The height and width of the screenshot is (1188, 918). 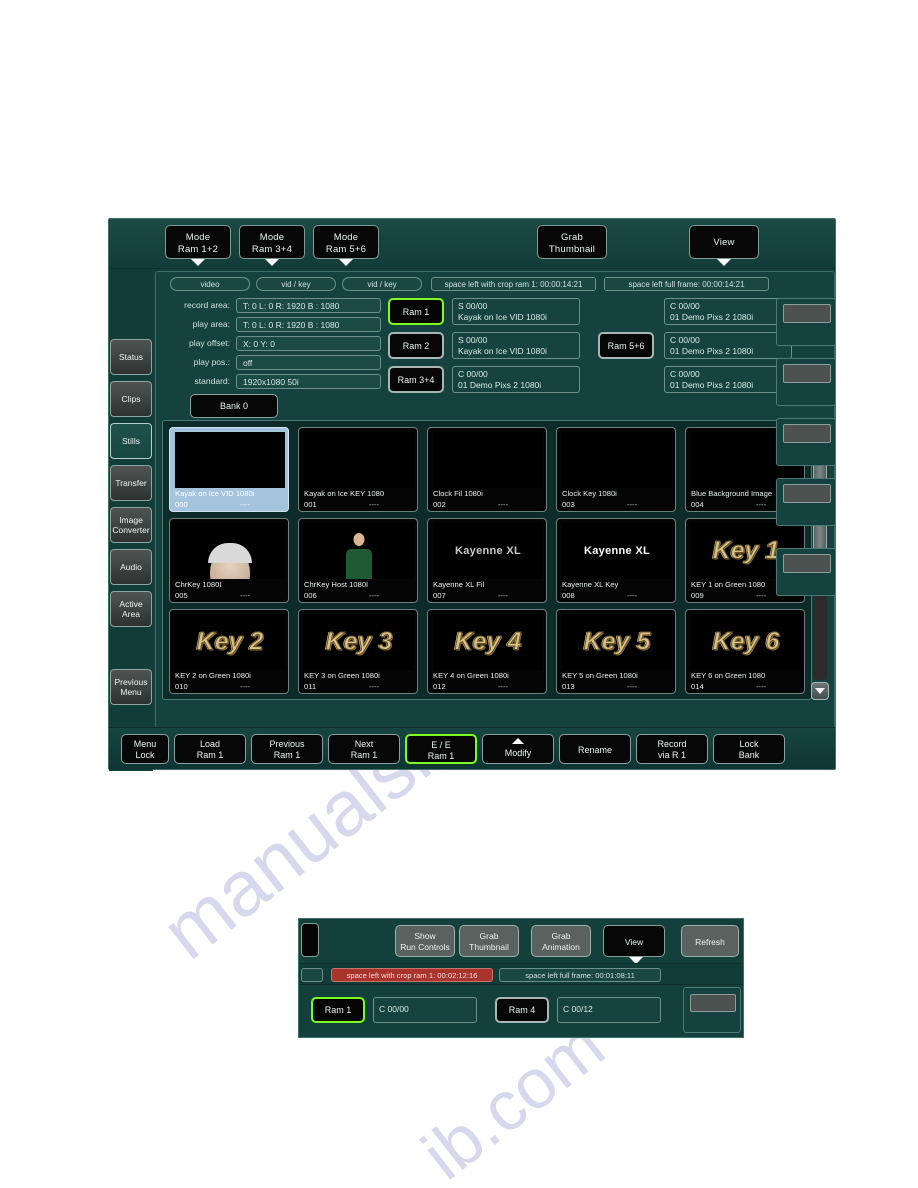 I want to click on sidebar-item-audio: Audio, so click(x=131, y=567).